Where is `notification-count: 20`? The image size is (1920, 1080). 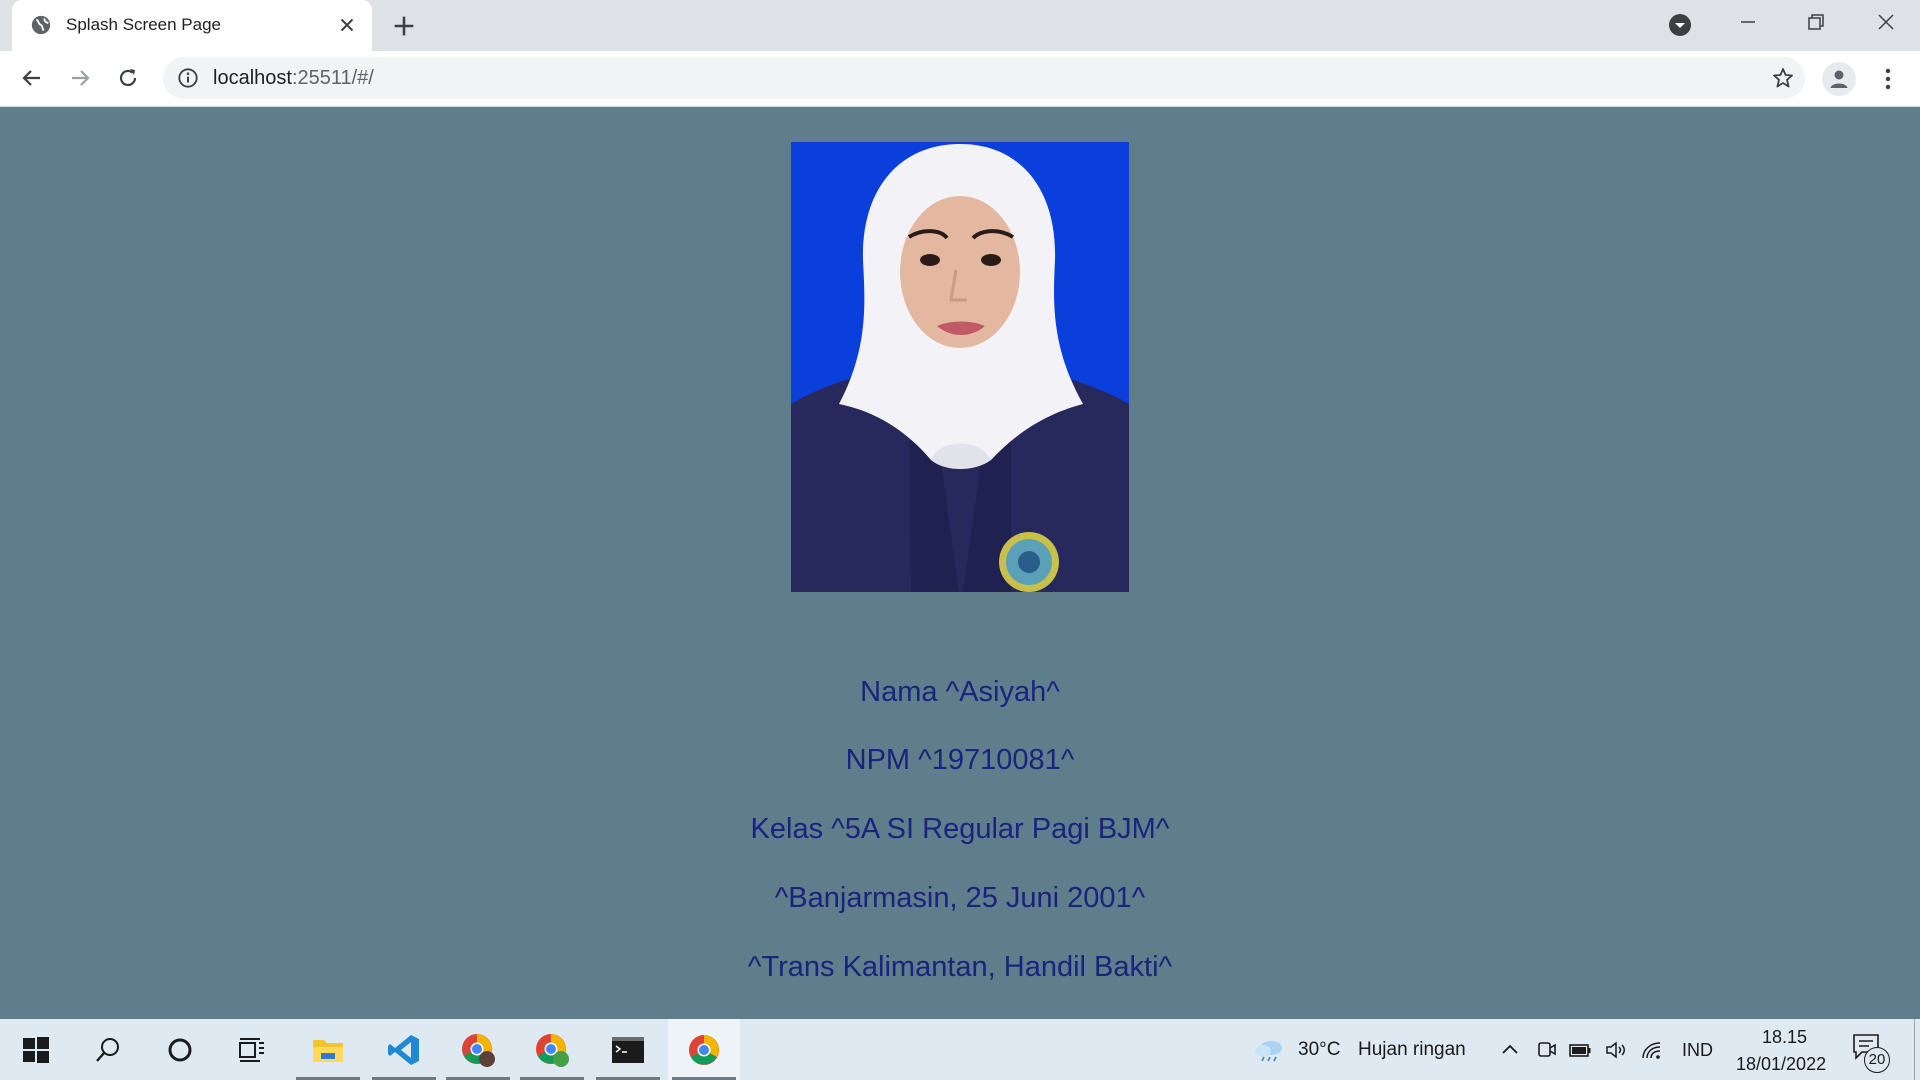 notification-count: 20 is located at coordinates (1877, 1060).